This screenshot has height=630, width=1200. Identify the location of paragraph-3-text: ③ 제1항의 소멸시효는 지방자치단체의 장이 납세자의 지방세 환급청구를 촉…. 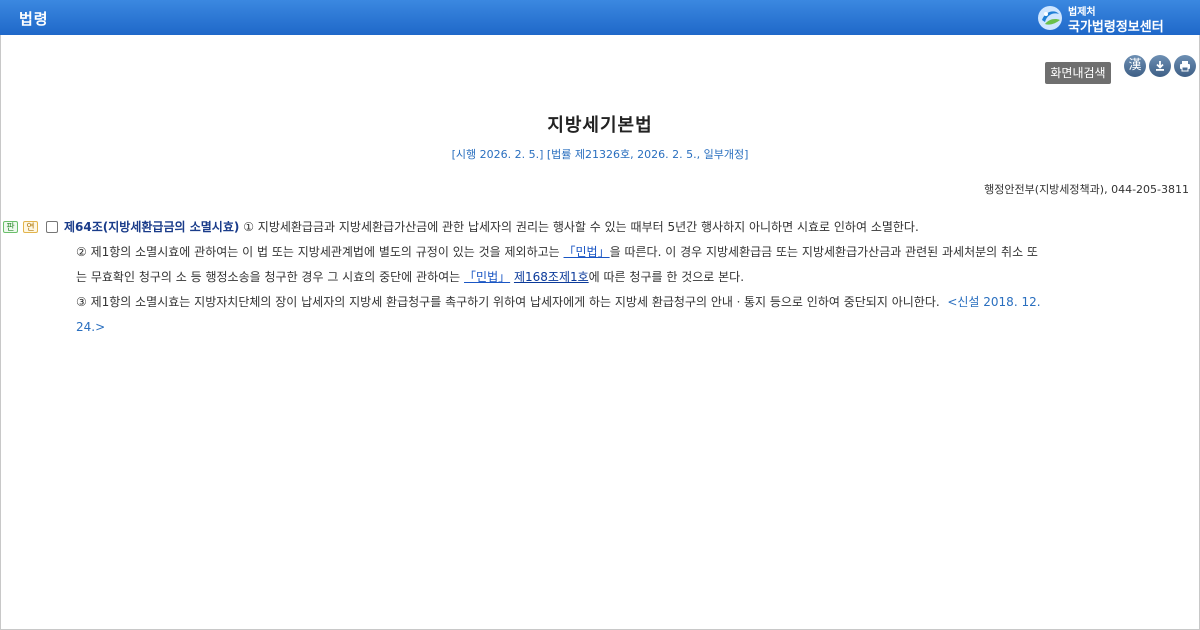
(508, 302).